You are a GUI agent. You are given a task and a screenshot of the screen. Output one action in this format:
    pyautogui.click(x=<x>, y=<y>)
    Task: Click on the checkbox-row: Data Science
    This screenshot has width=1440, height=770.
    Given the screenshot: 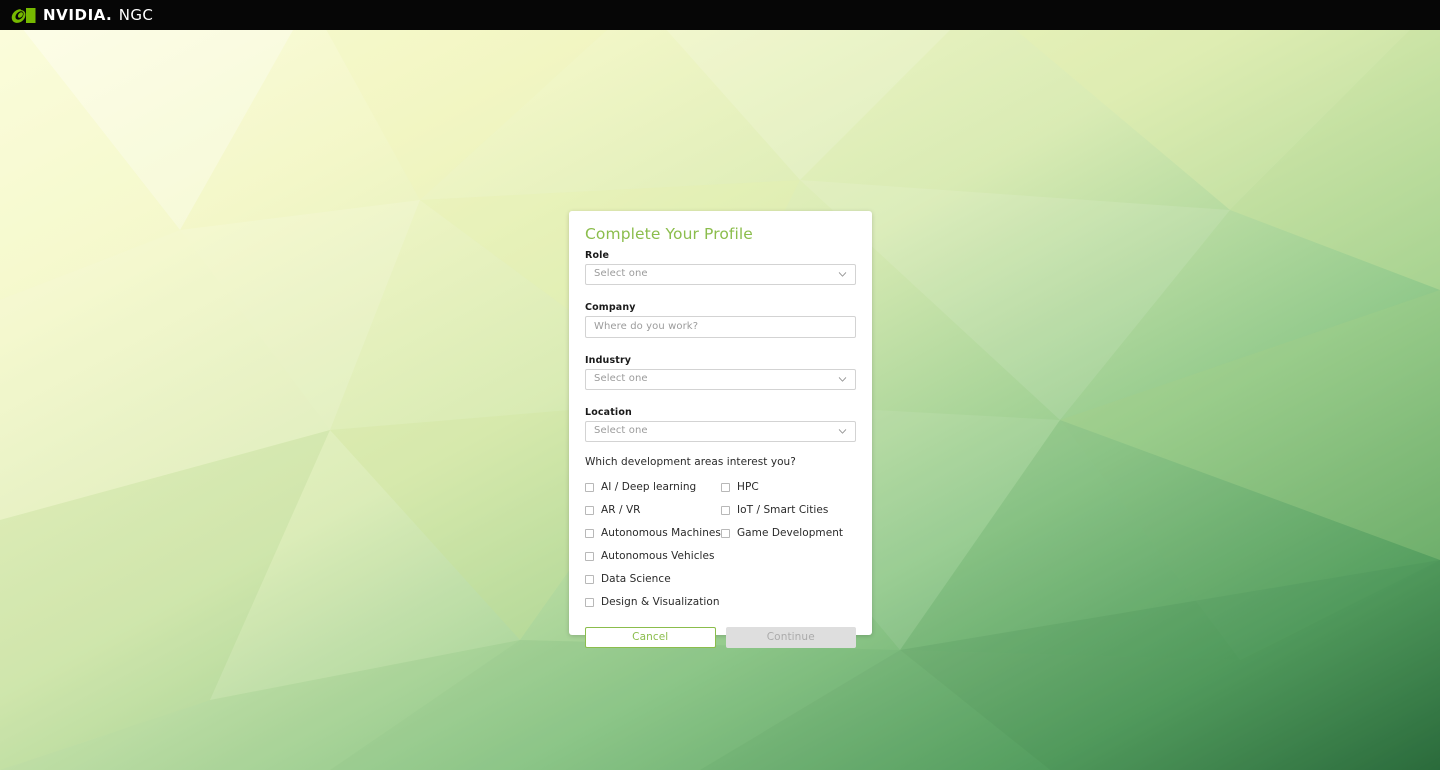 What is the action you would take?
    pyautogui.click(x=653, y=579)
    